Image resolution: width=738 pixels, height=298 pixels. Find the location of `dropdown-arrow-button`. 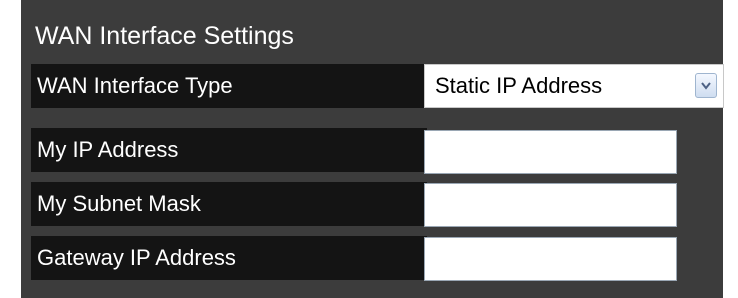

dropdown-arrow-button is located at coordinates (706, 85).